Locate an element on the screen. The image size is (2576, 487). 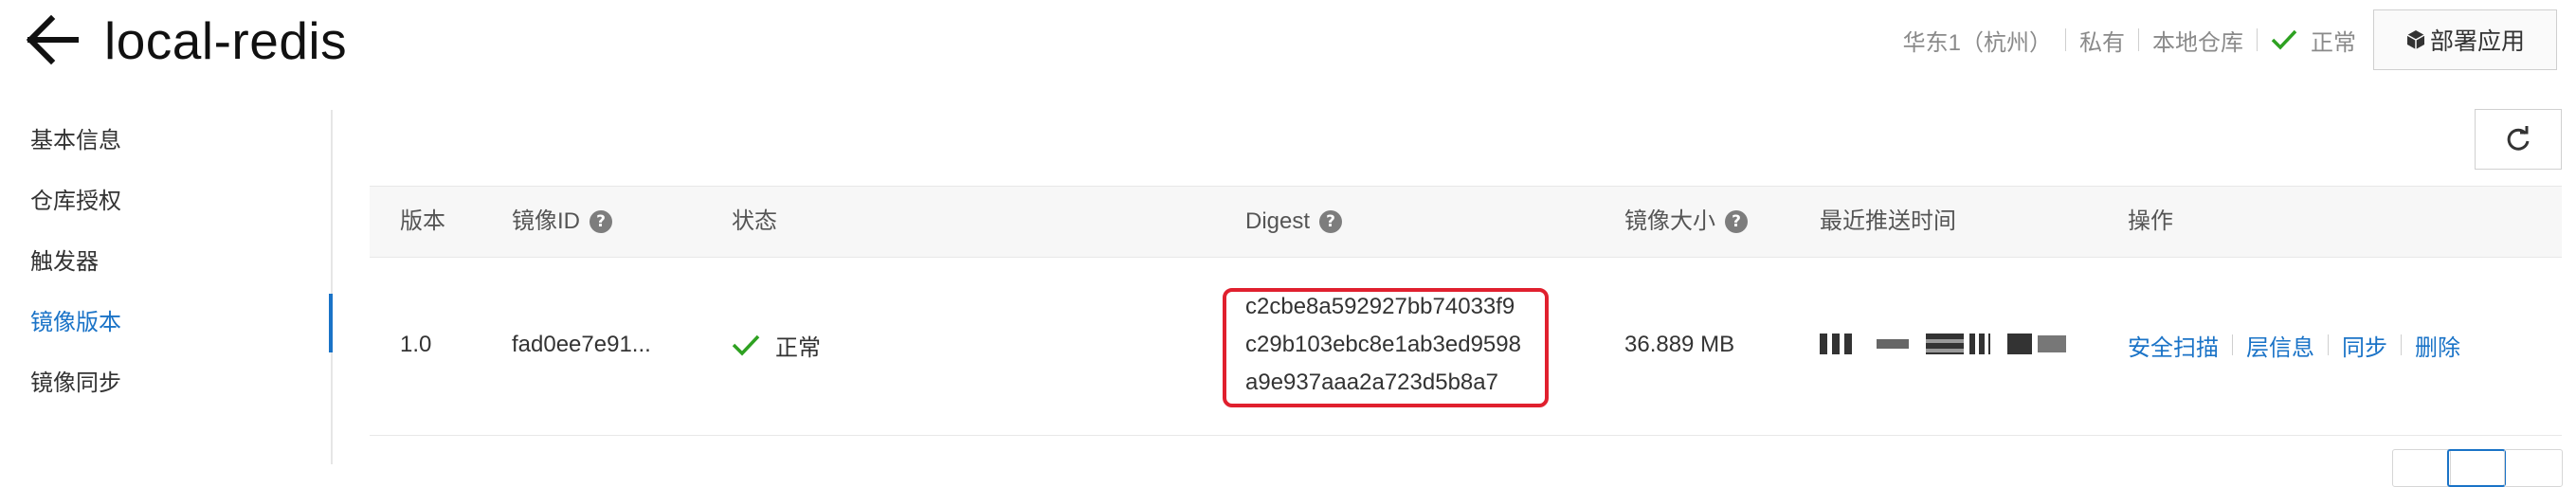
column-header-actions: 操作 is located at coordinates (2150, 222).